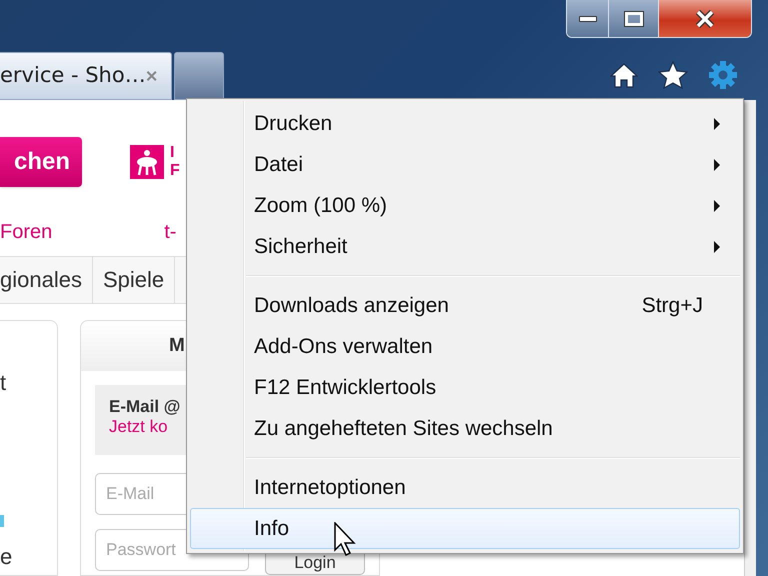 The width and height of the screenshot is (768, 576). What do you see at coordinates (465, 205) in the screenshot?
I see `menu-item: Zoom (100 %)` at bounding box center [465, 205].